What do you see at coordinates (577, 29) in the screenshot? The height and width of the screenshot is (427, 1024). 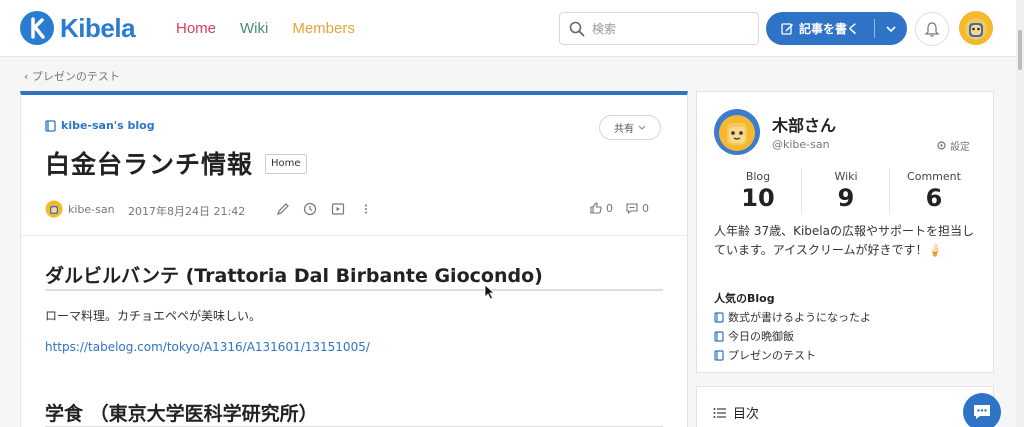 I see `search-icon` at bounding box center [577, 29].